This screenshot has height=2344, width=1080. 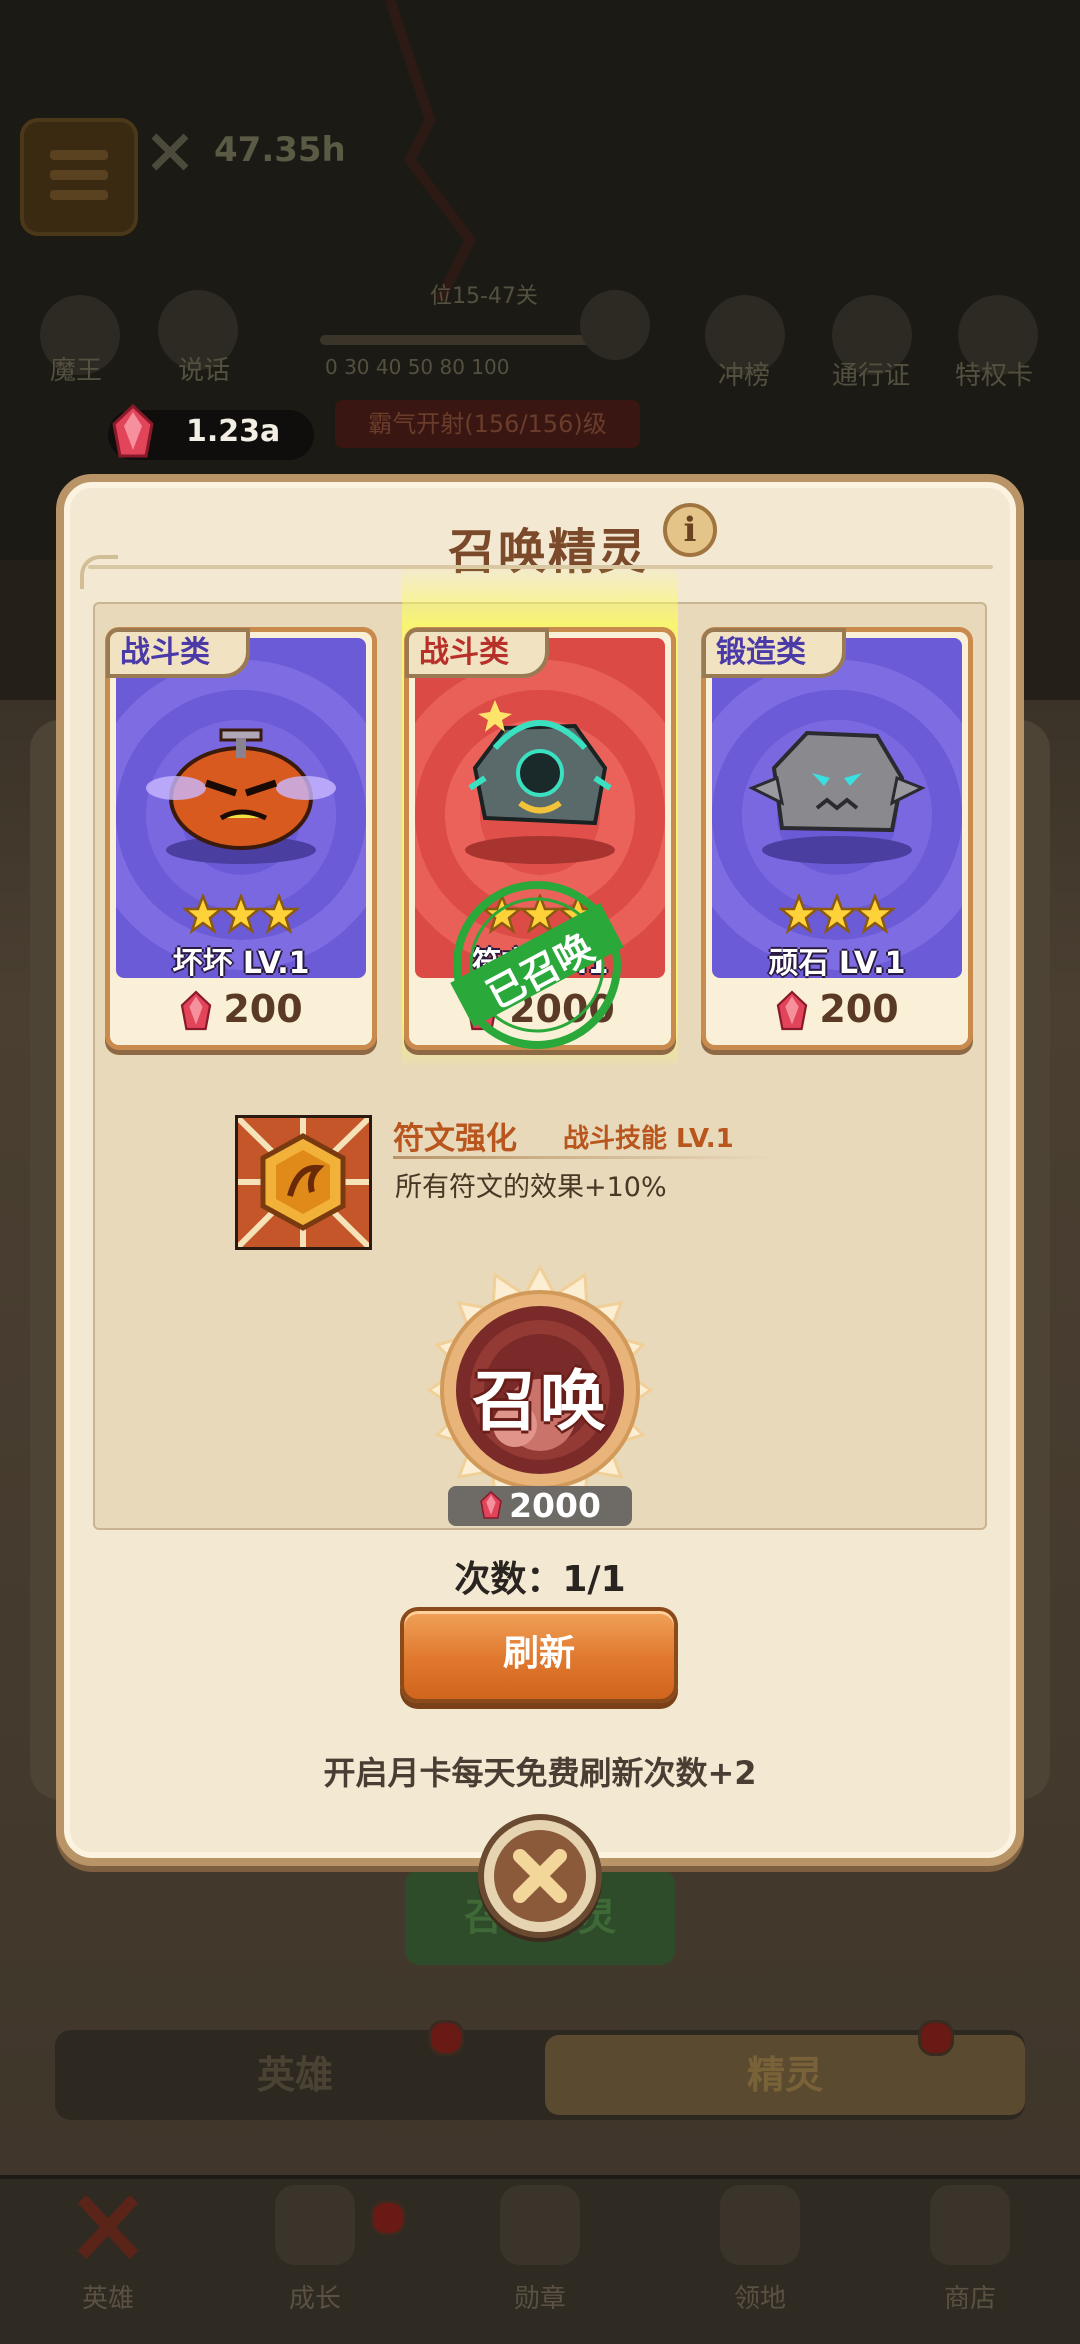 What do you see at coordinates (280, 150) in the screenshot?
I see `power-value: 47.35h` at bounding box center [280, 150].